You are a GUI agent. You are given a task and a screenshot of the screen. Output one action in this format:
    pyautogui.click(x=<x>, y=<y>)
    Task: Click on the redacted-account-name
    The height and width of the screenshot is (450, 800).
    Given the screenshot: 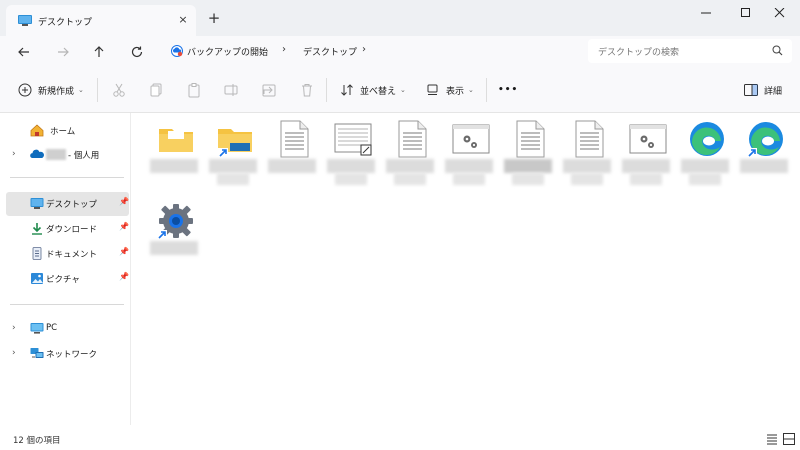 What is the action you would take?
    pyautogui.click(x=56, y=154)
    